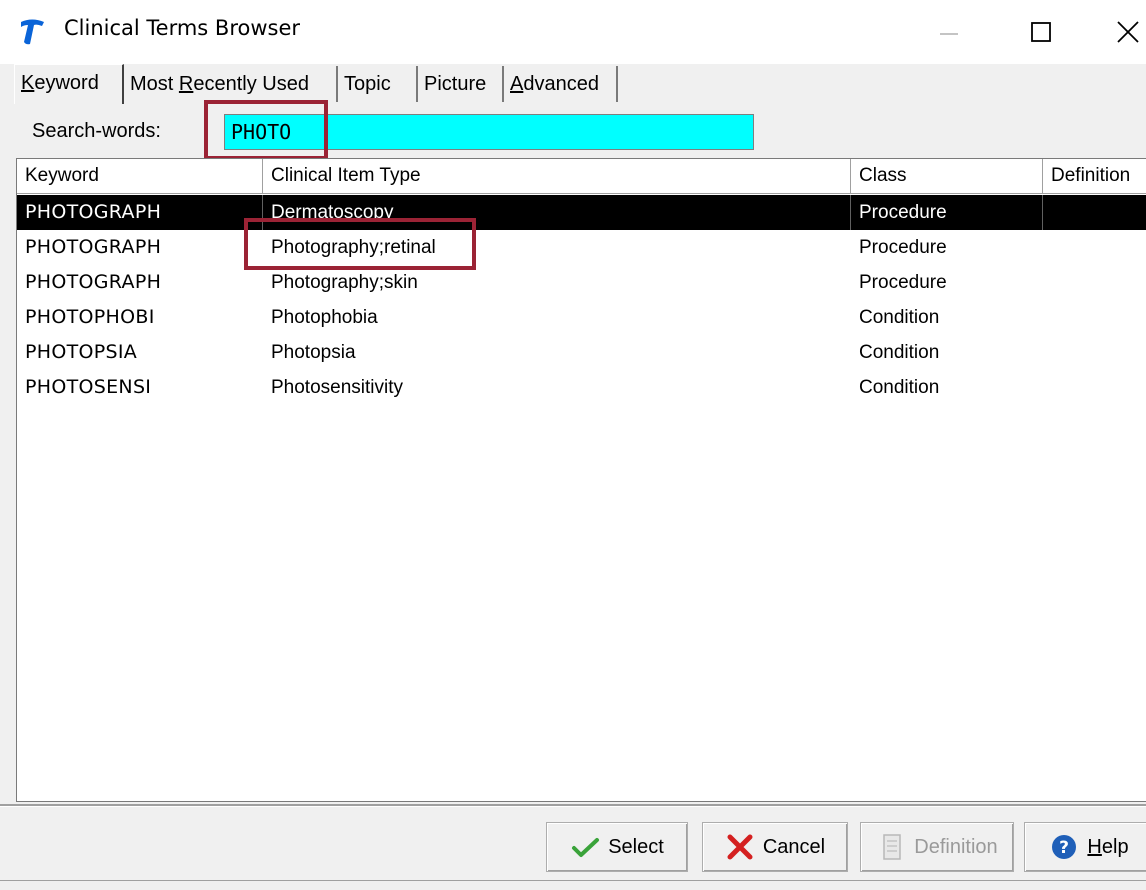 This screenshot has height=890, width=1146. I want to click on cell-clinical-item-type: Photography;skin, so click(344, 282).